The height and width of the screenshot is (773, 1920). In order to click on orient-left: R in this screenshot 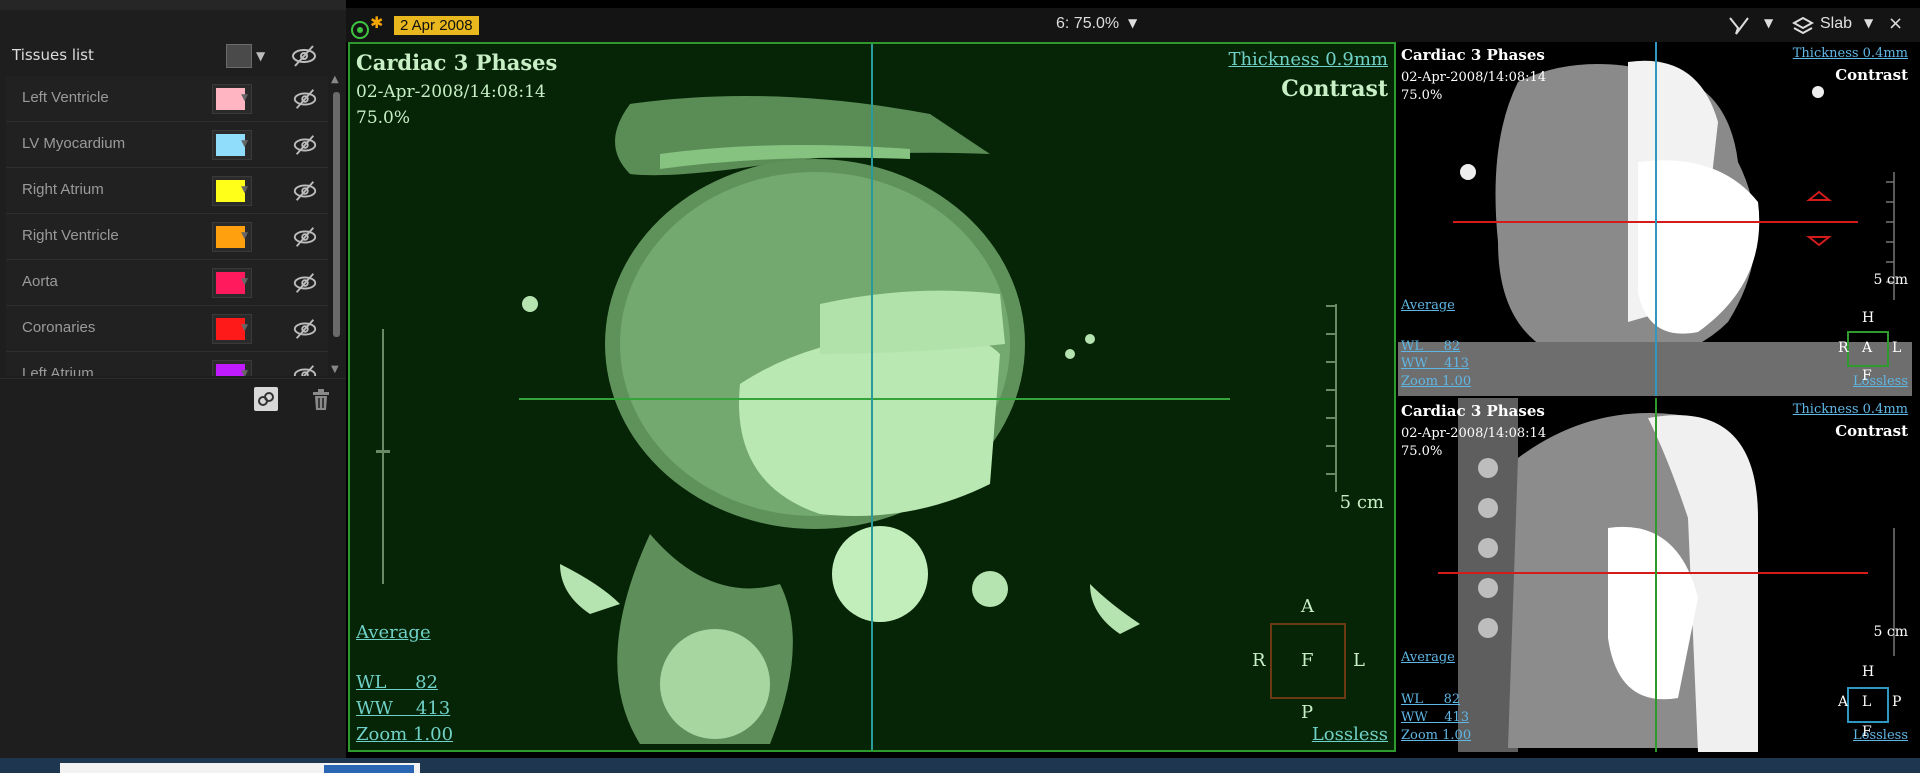, I will do `click(1259, 660)`.